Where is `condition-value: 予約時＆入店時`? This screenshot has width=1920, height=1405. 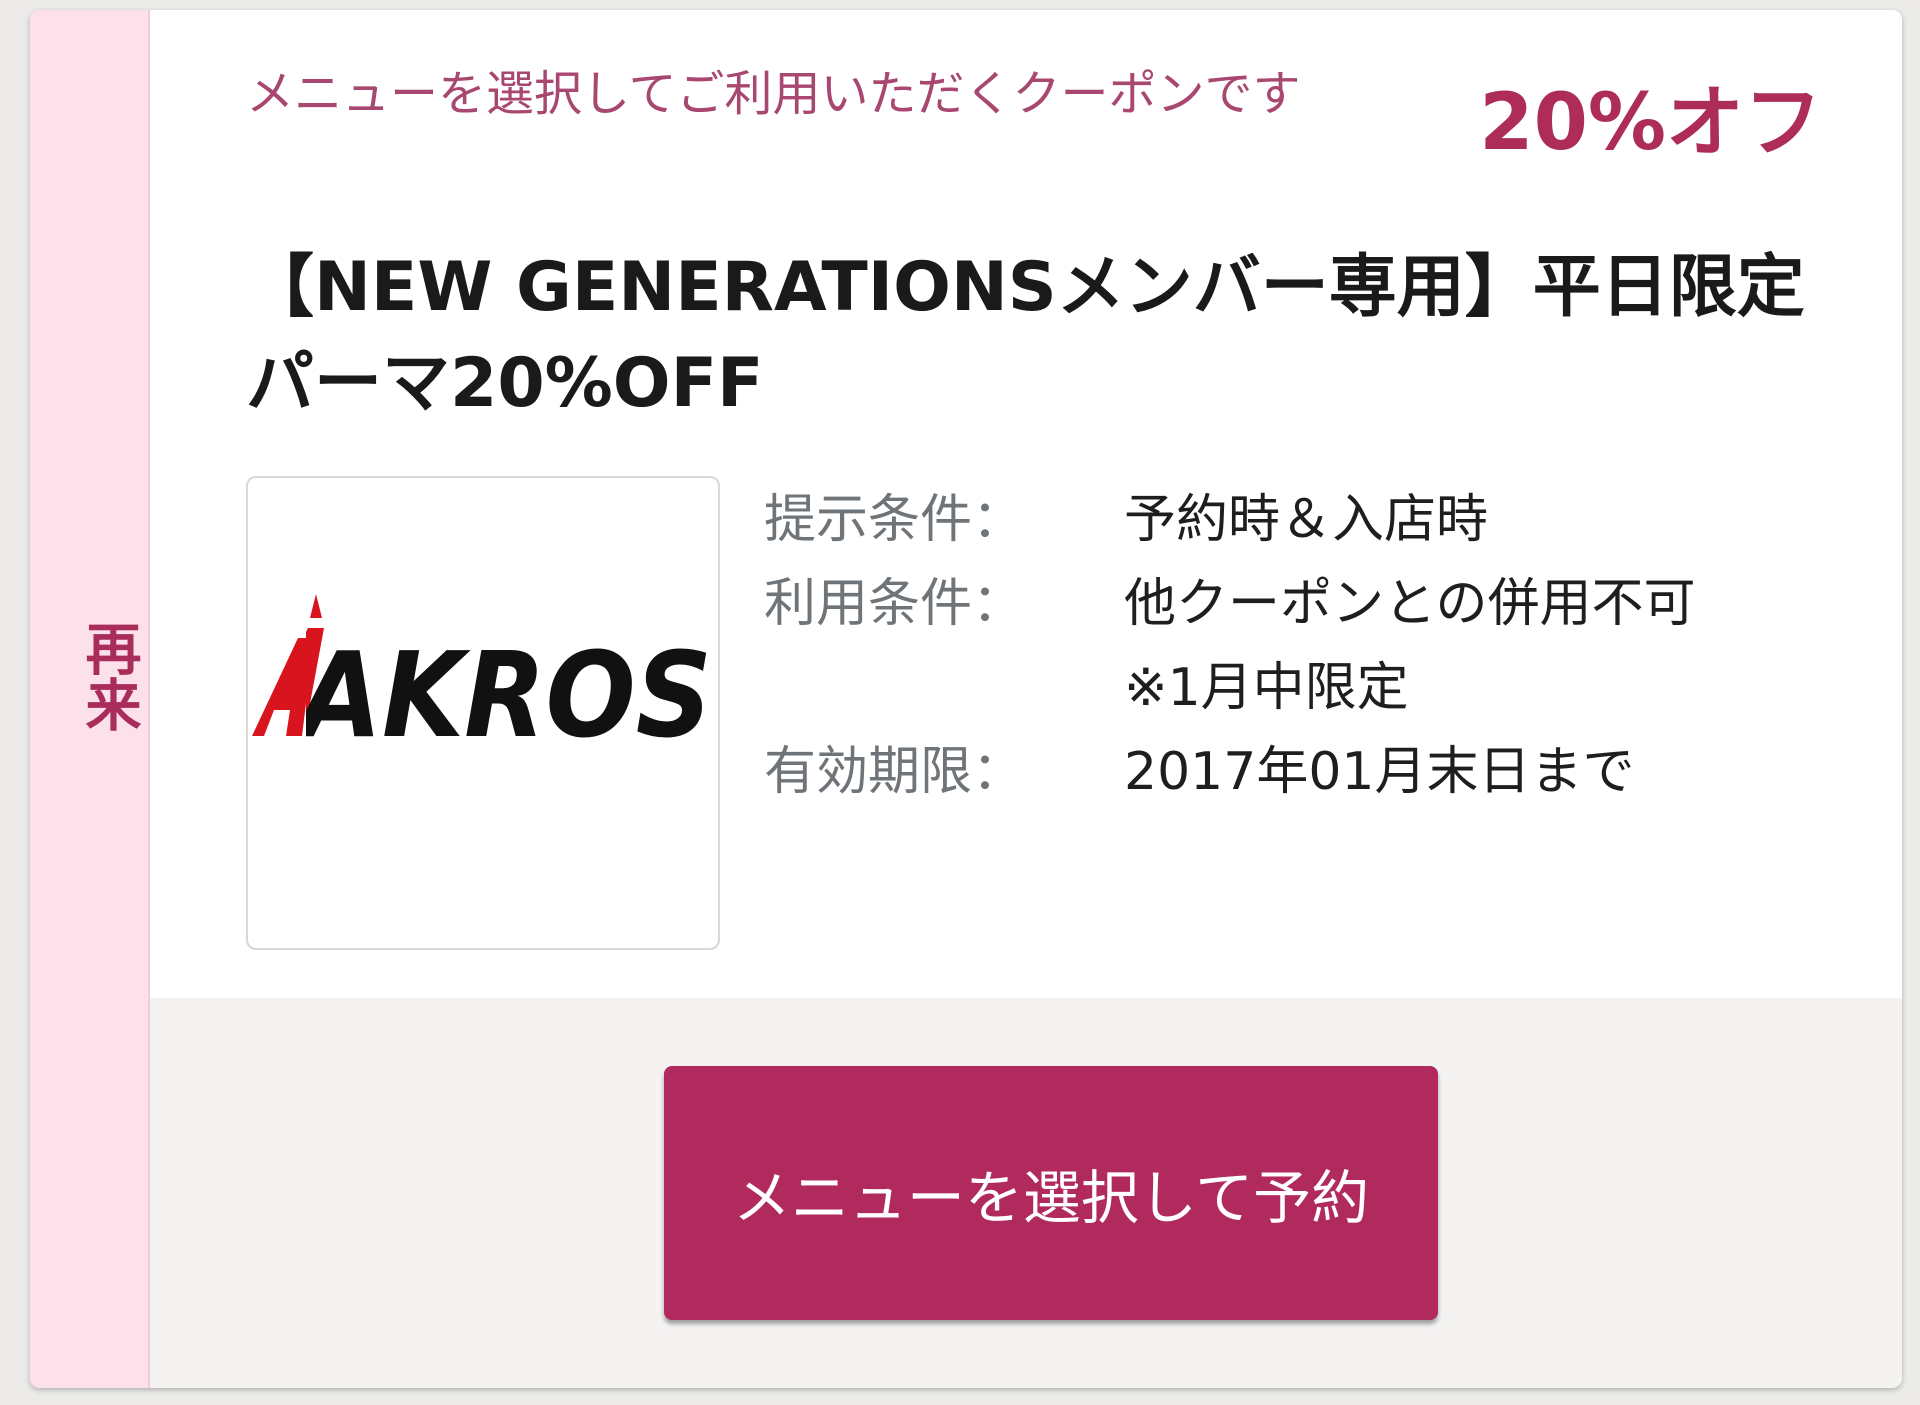 condition-value: 予約時＆入店時 is located at coordinates (1306, 520).